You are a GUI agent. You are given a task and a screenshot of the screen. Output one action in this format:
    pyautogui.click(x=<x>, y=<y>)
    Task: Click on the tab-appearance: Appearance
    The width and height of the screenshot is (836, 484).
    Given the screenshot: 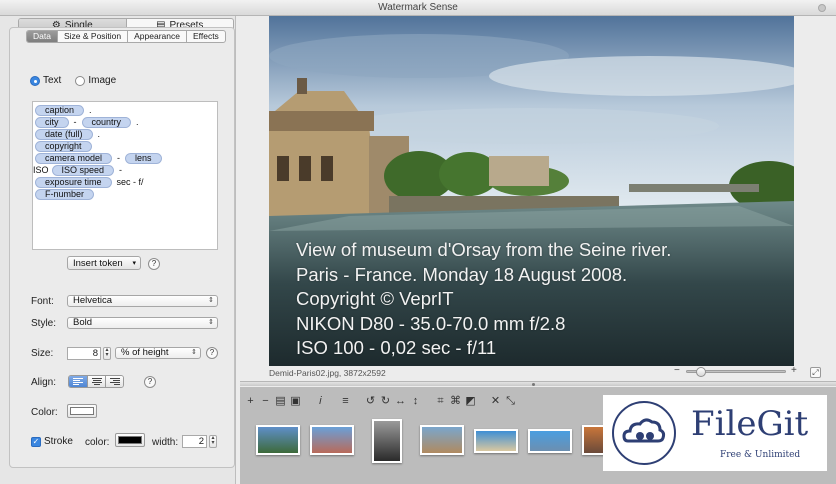 What is the action you would take?
    pyautogui.click(x=156, y=36)
    